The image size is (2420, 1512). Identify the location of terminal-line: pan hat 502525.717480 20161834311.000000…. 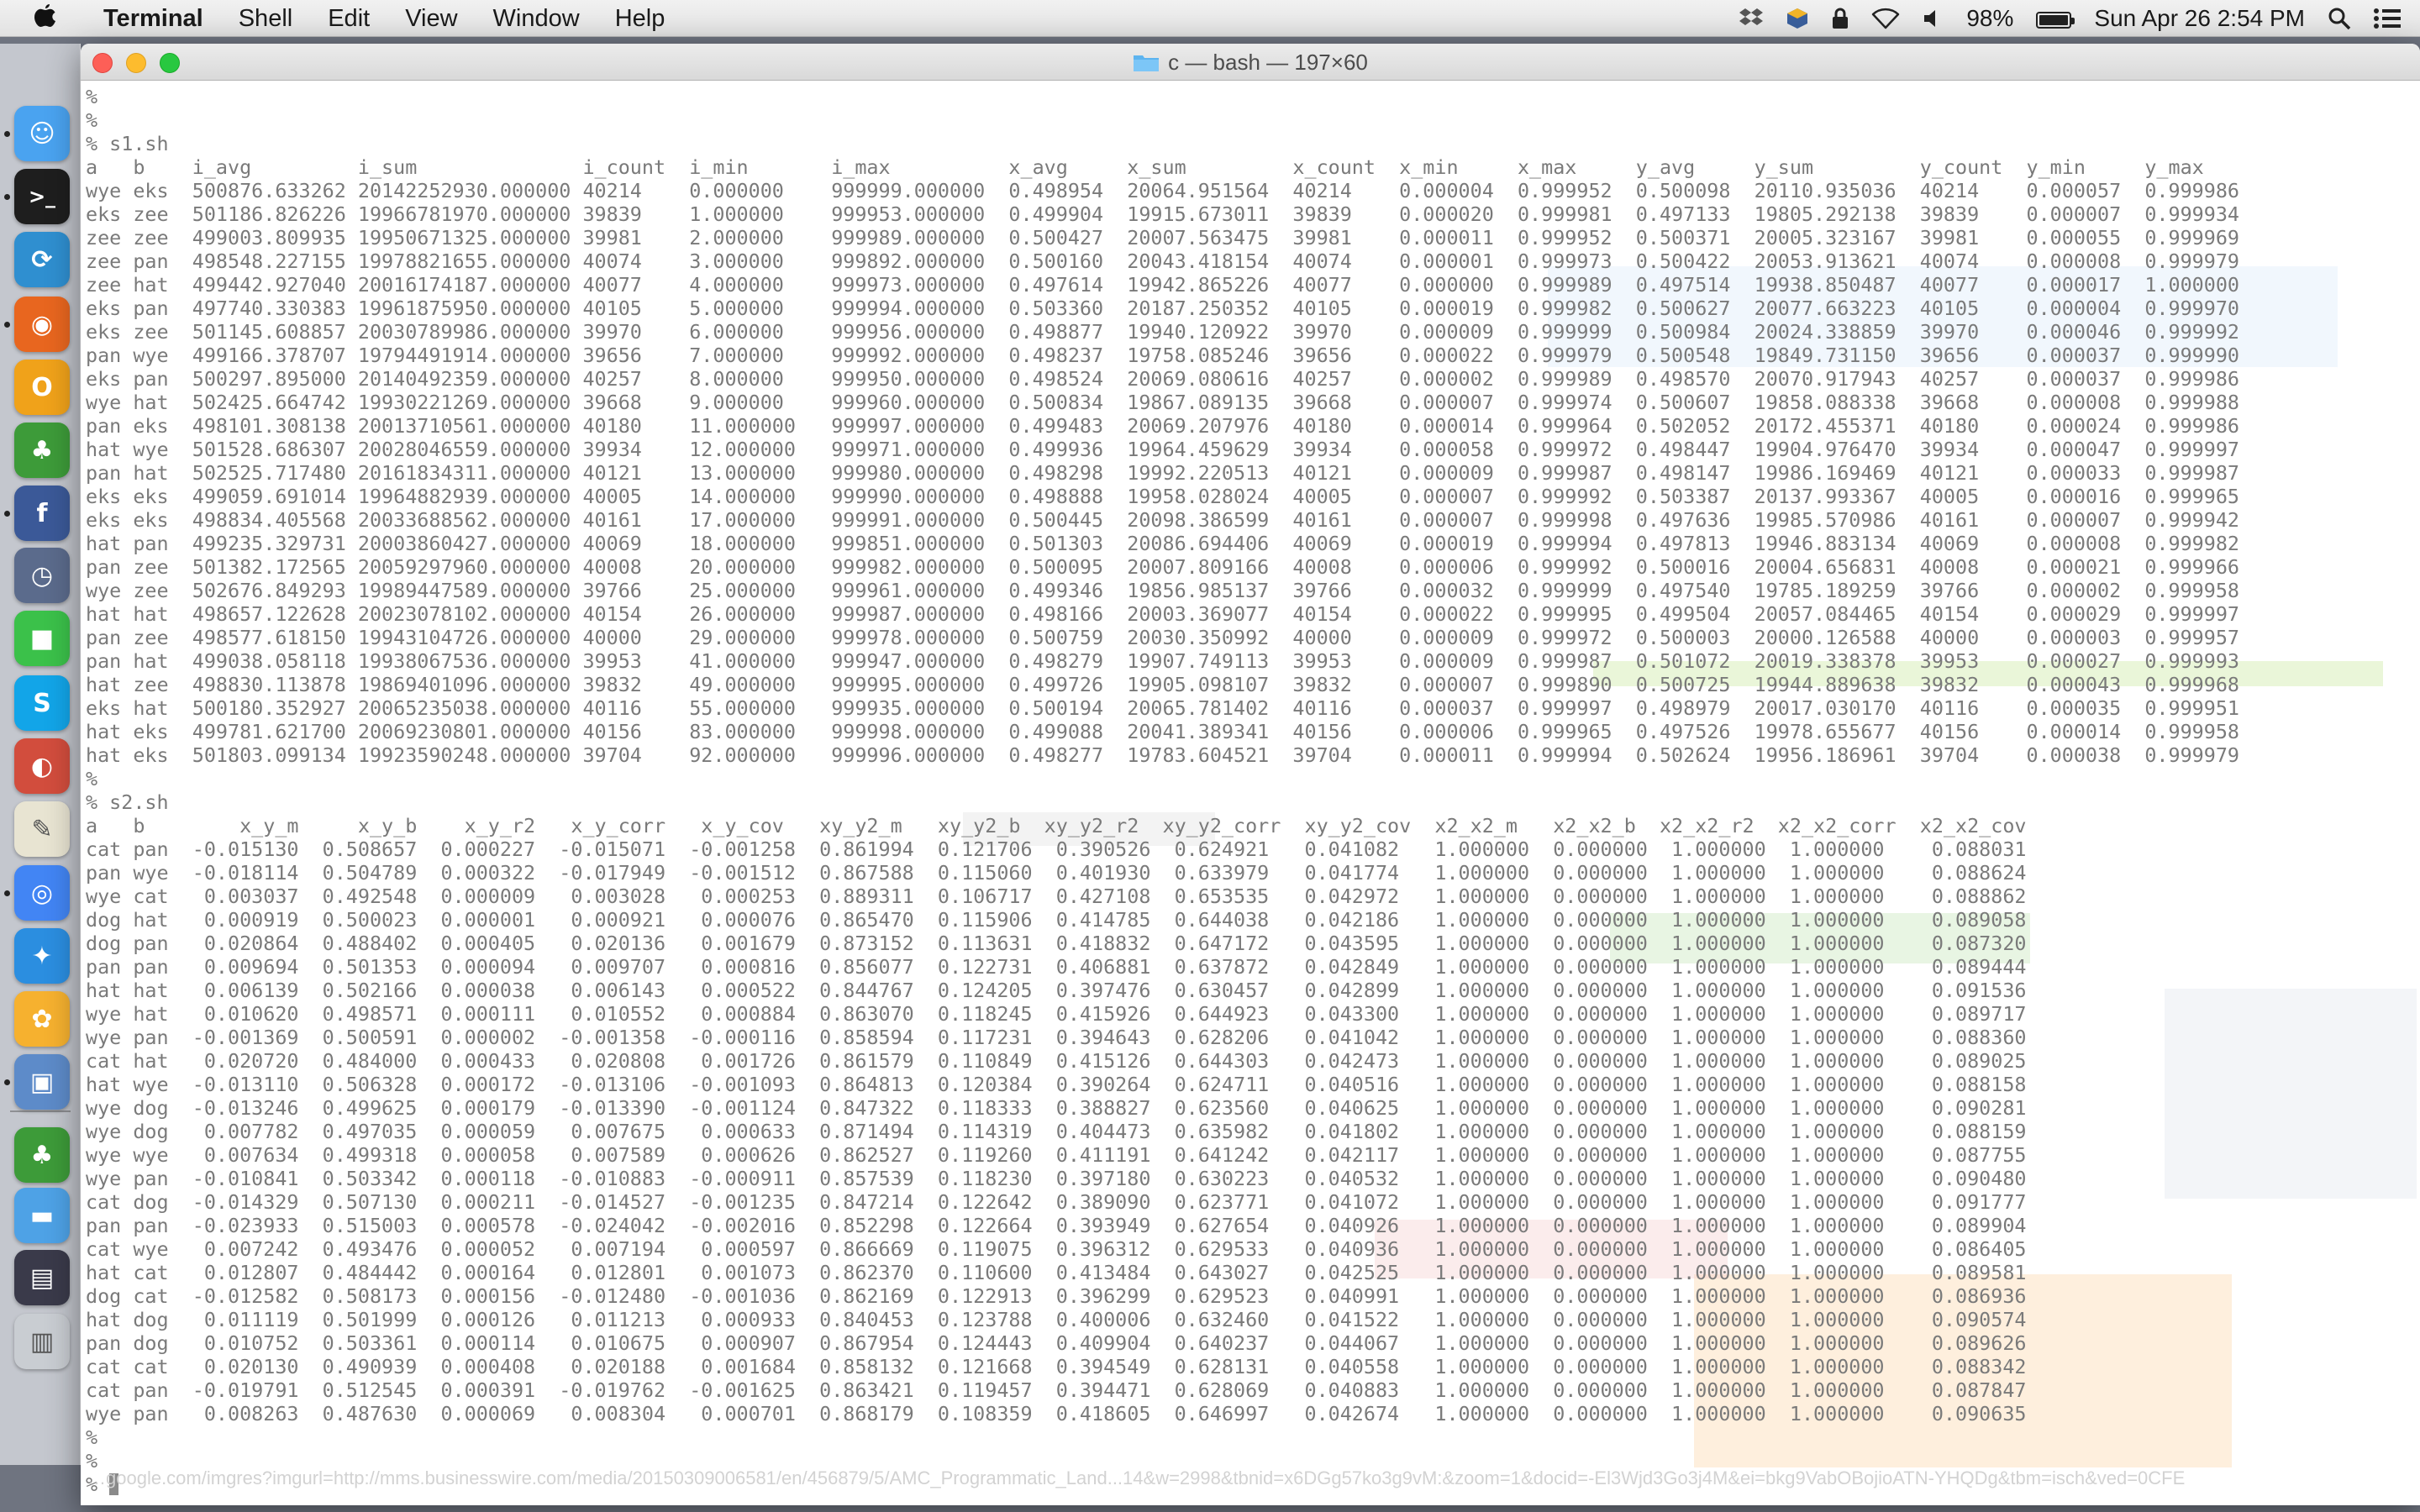
(1163, 473).